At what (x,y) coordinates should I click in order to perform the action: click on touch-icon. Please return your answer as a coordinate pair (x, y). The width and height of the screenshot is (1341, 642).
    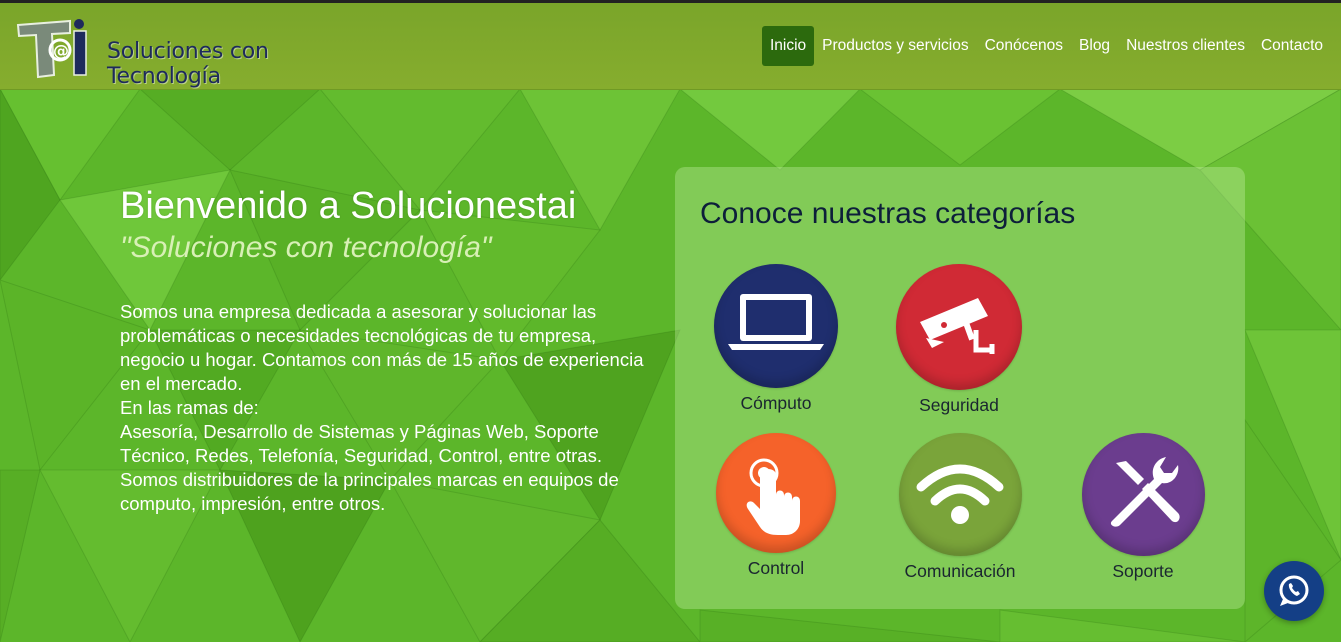
    Looking at the image, I should click on (773, 496).